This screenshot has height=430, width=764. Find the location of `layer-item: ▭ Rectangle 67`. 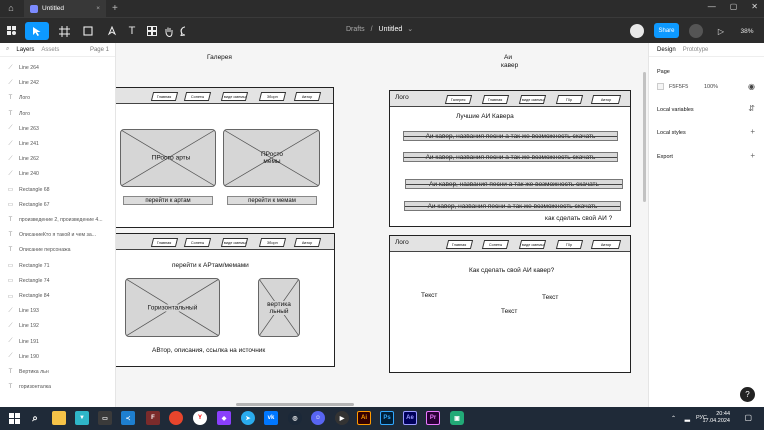

layer-item: ▭ Rectangle 67 is located at coordinates (58, 205).